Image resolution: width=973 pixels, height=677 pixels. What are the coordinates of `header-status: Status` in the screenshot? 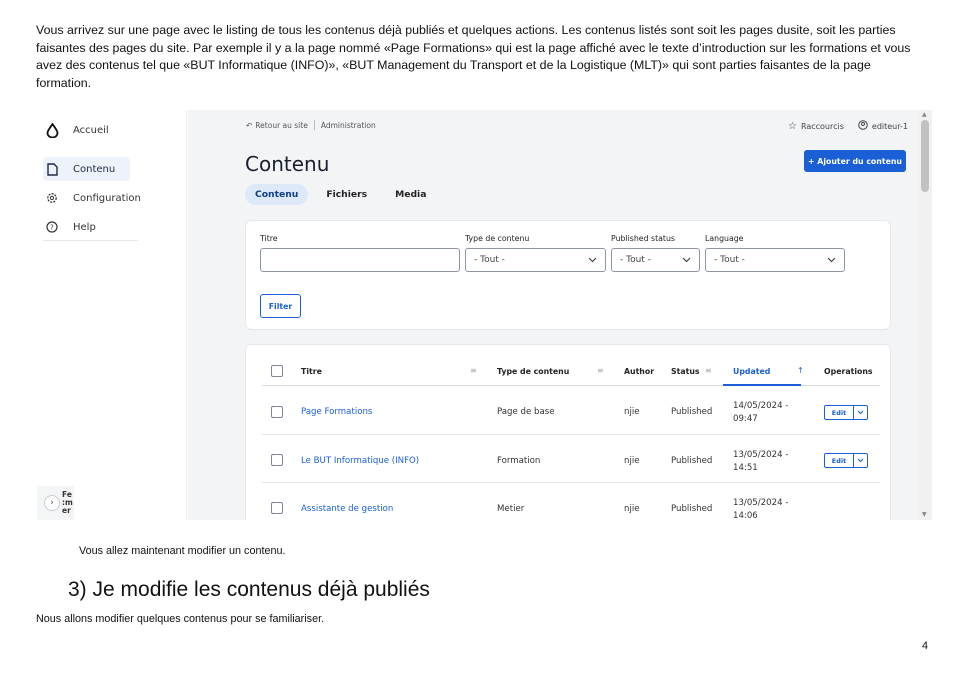 It's located at (685, 371).